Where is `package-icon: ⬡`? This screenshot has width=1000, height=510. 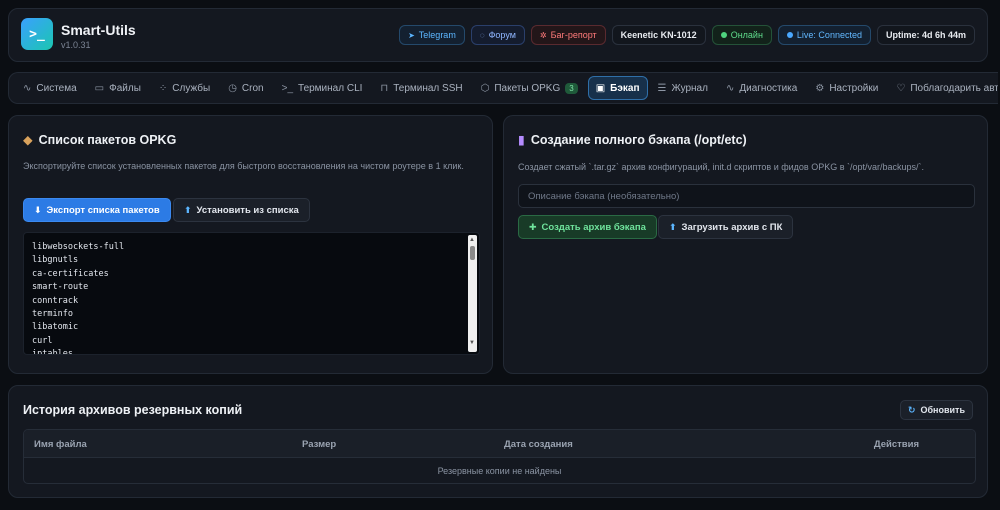 package-icon: ⬡ is located at coordinates (485, 88).